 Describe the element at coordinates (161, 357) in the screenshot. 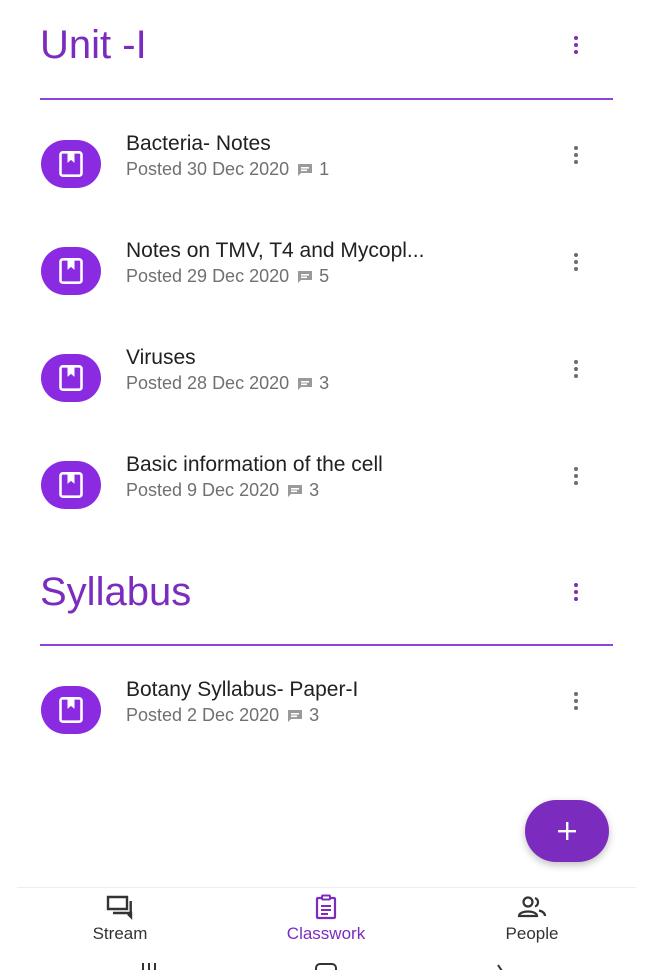

I see `item-title: Viruses` at that location.